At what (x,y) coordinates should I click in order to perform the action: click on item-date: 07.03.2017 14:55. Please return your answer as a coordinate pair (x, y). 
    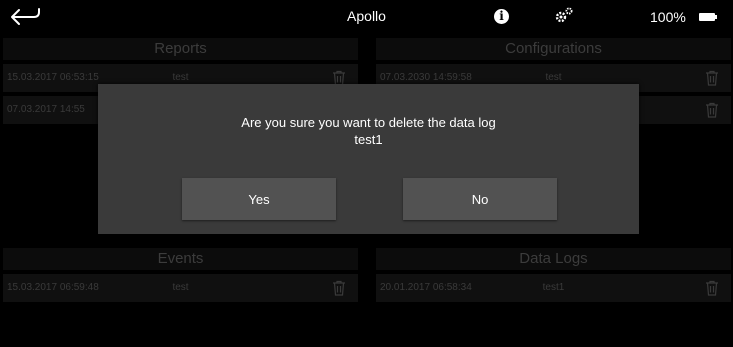
    Looking at the image, I should click on (46, 109).